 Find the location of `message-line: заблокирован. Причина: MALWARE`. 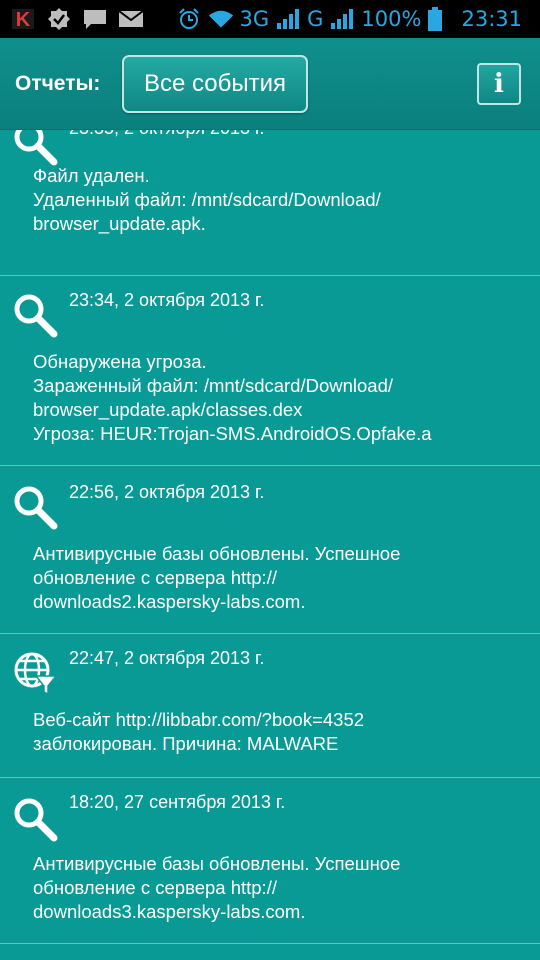

message-line: заблокирован. Причина: MALWARE is located at coordinates (186, 743).